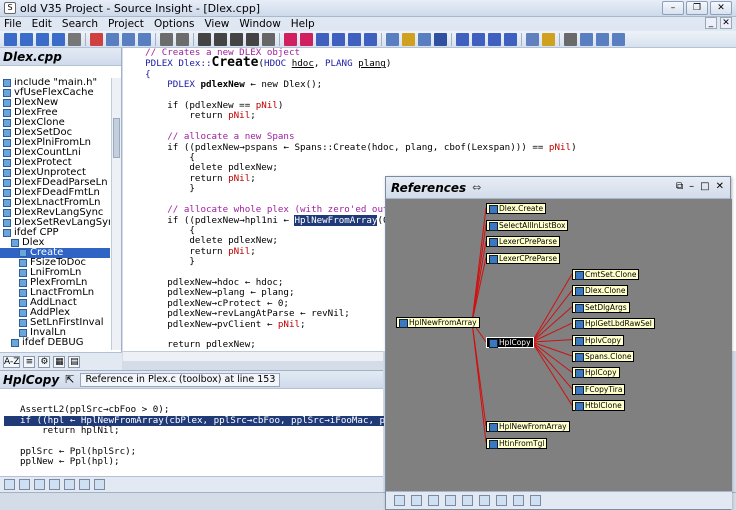 This screenshot has width=736, height=510. I want to click on menu-edit: Edit, so click(42, 24).